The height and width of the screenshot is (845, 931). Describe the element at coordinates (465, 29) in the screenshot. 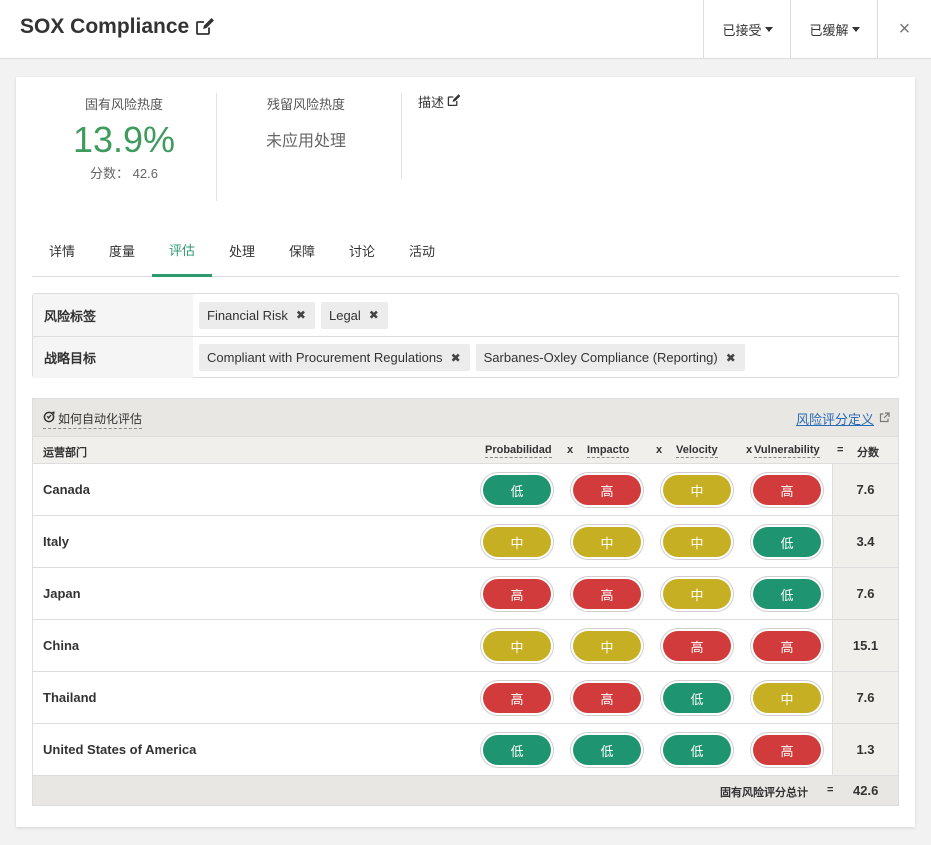

I see `page-header: SOX Compliance 已接受 已缓解 ×` at that location.